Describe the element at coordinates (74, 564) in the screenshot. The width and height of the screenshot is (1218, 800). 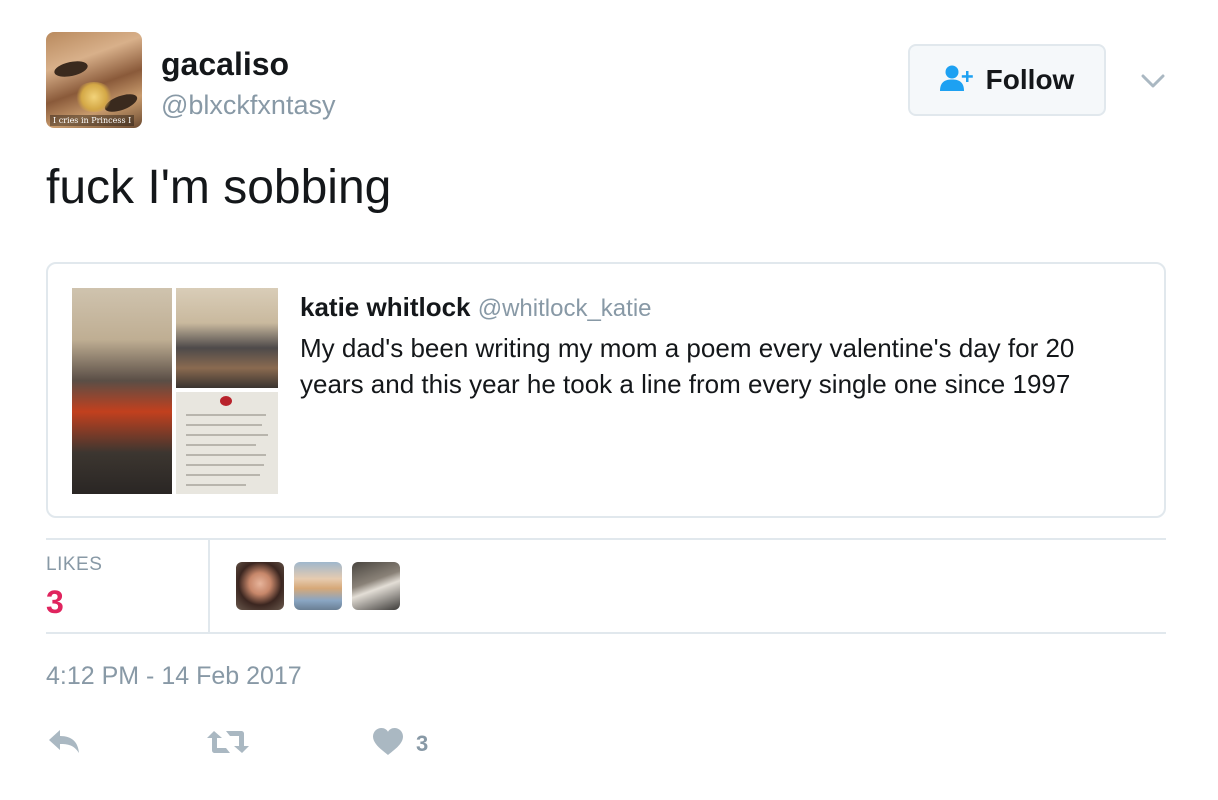
I see `likes-label: LIKES` at that location.